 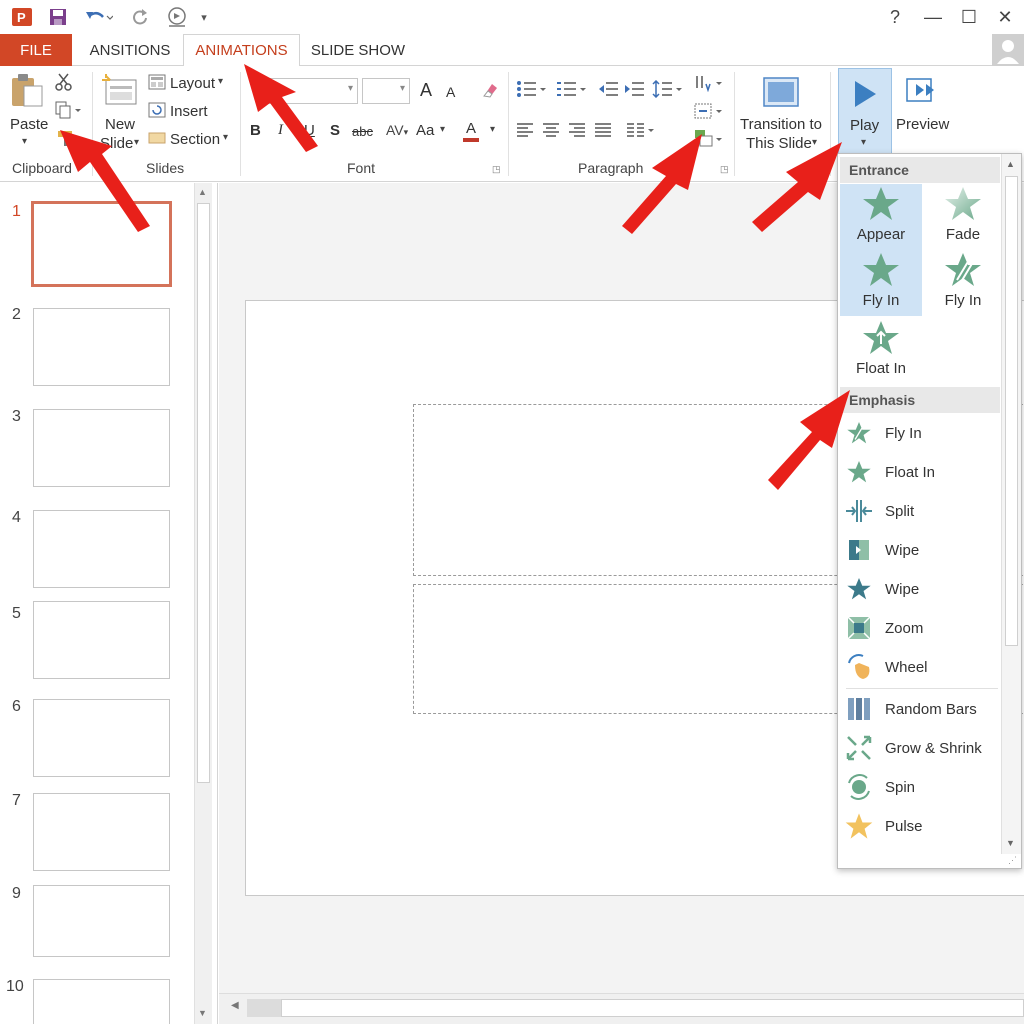 I want to click on section-dropdown-icon: ▾, so click(x=225, y=137).